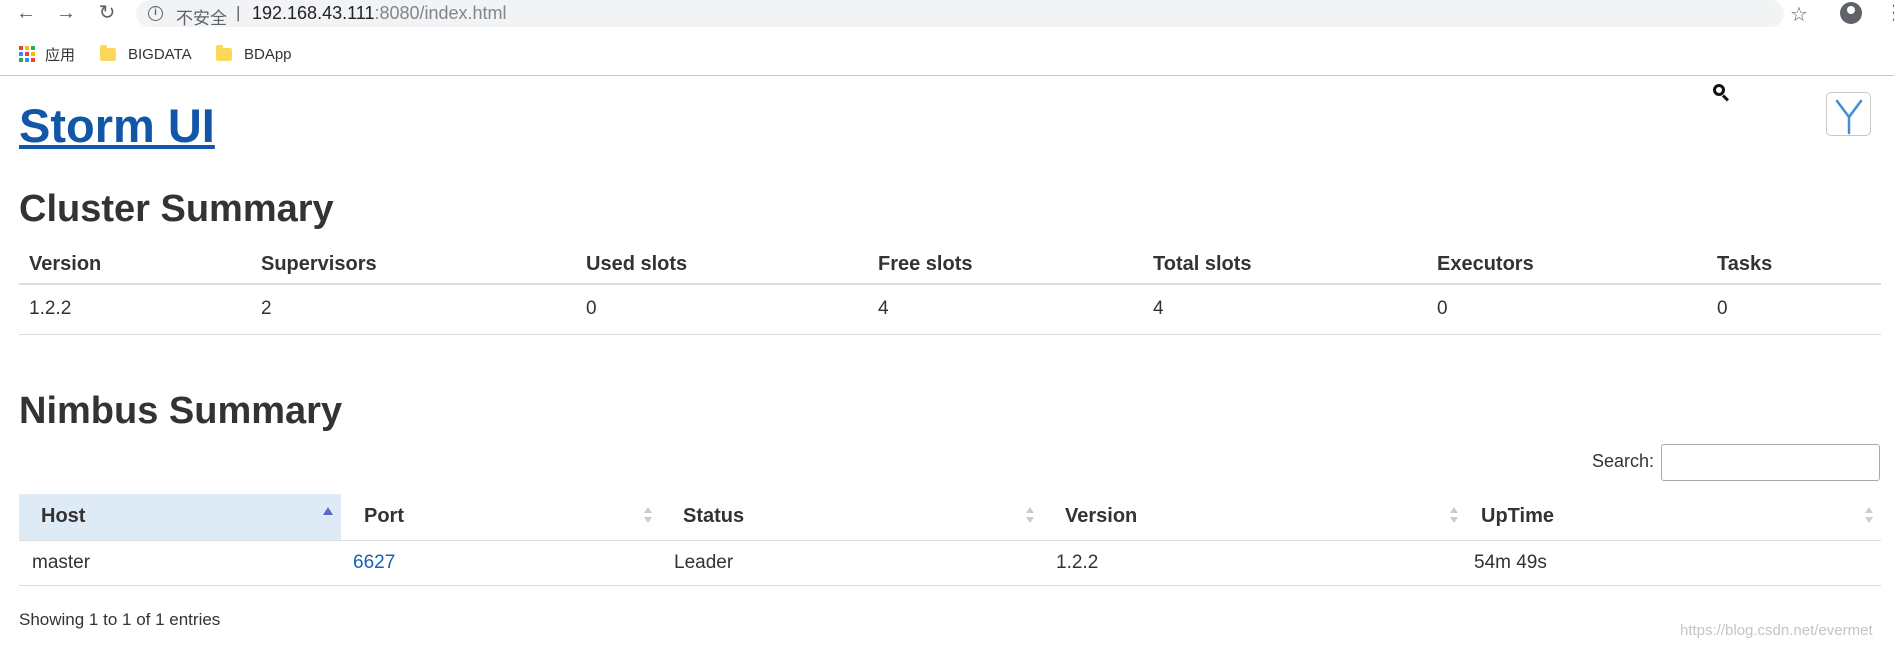 This screenshot has width=1894, height=651. I want to click on url-path: :8080/index.html, so click(440, 13).